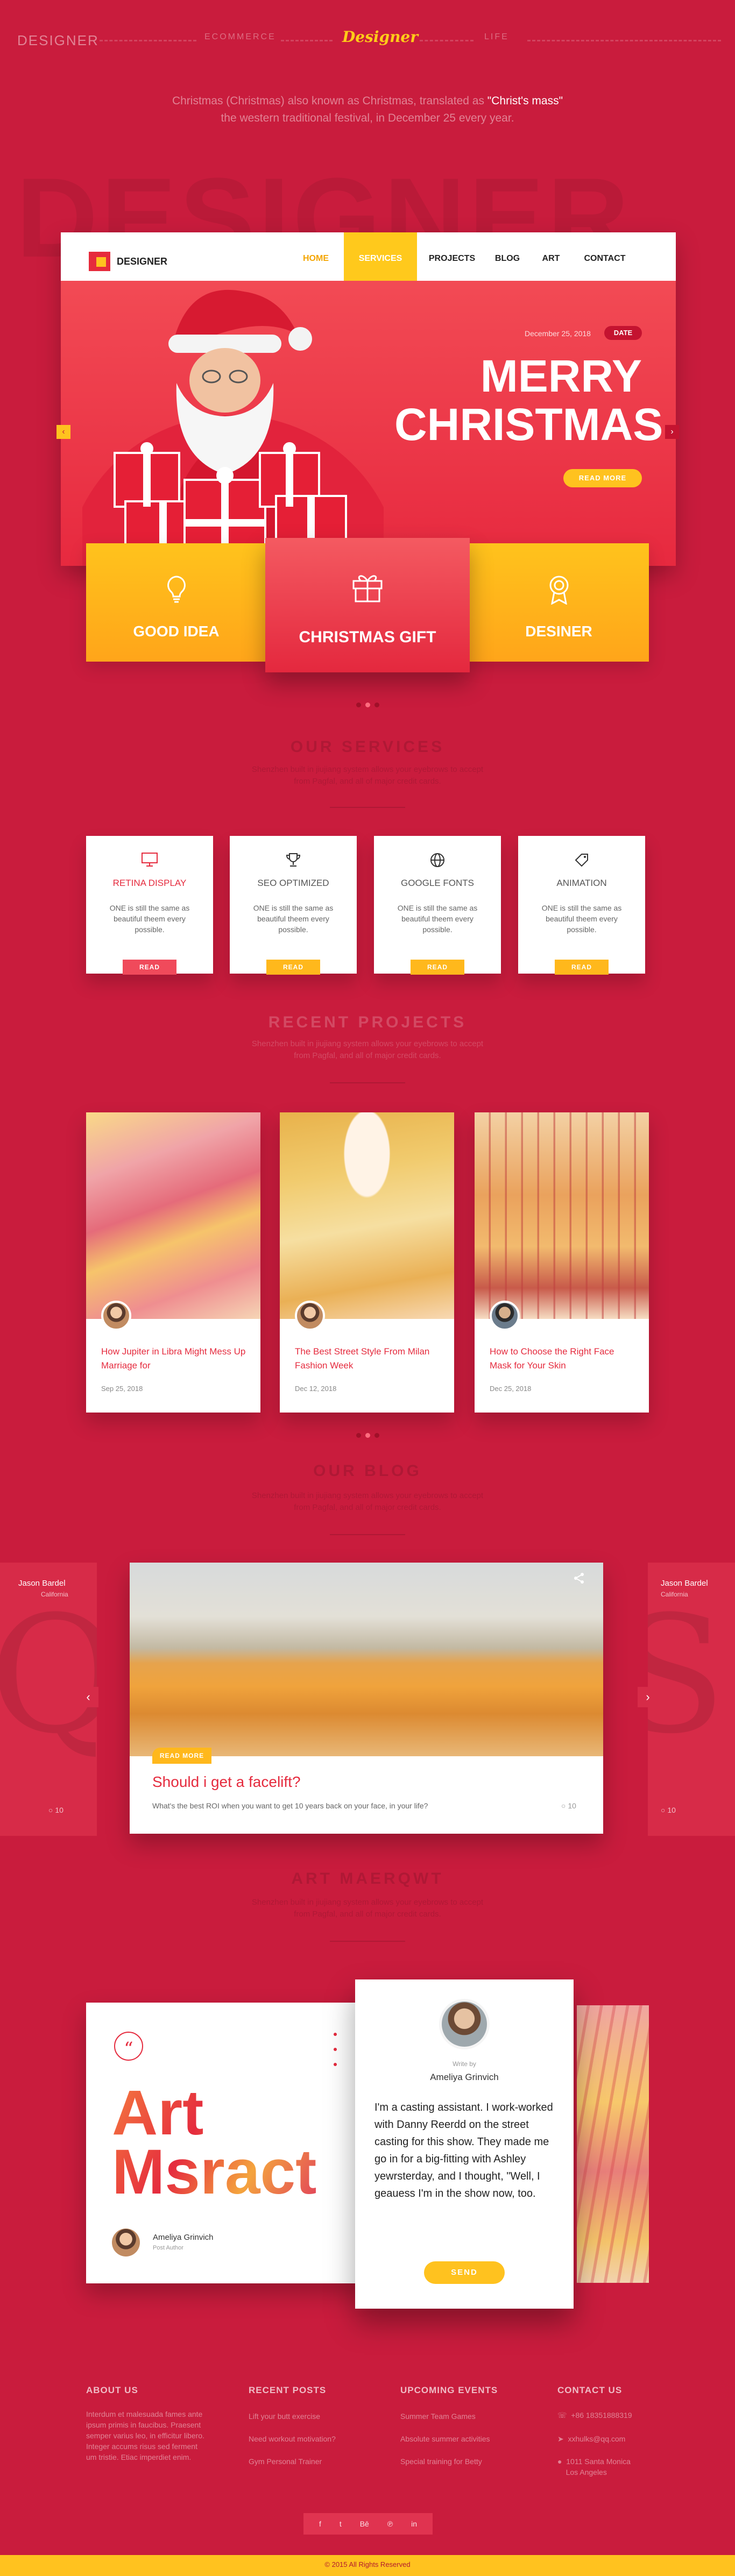 This screenshot has height=2576, width=735. I want to click on footer-address: ● 1011 Santa Monica Los Angeles, so click(594, 2466).